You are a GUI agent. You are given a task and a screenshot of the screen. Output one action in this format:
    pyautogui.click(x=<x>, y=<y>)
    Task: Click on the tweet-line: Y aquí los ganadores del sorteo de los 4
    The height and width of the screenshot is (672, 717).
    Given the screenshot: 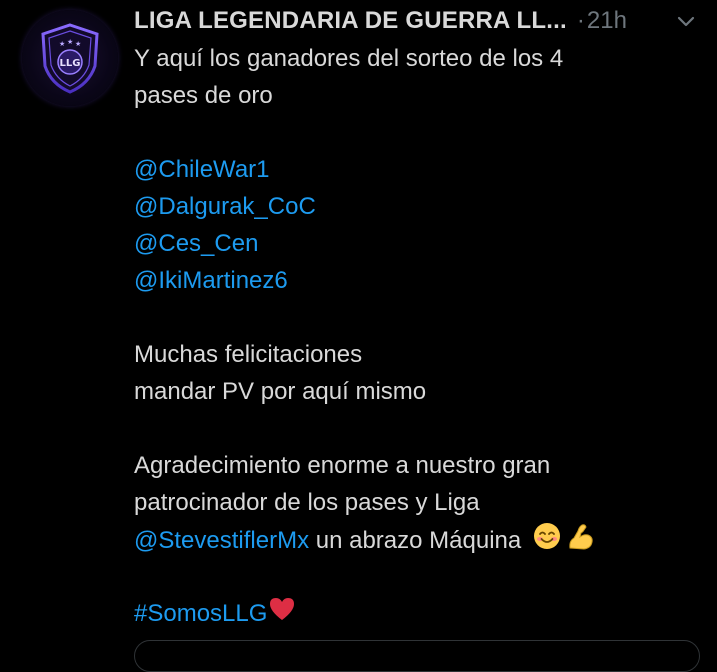 What is the action you would take?
    pyautogui.click(x=349, y=58)
    